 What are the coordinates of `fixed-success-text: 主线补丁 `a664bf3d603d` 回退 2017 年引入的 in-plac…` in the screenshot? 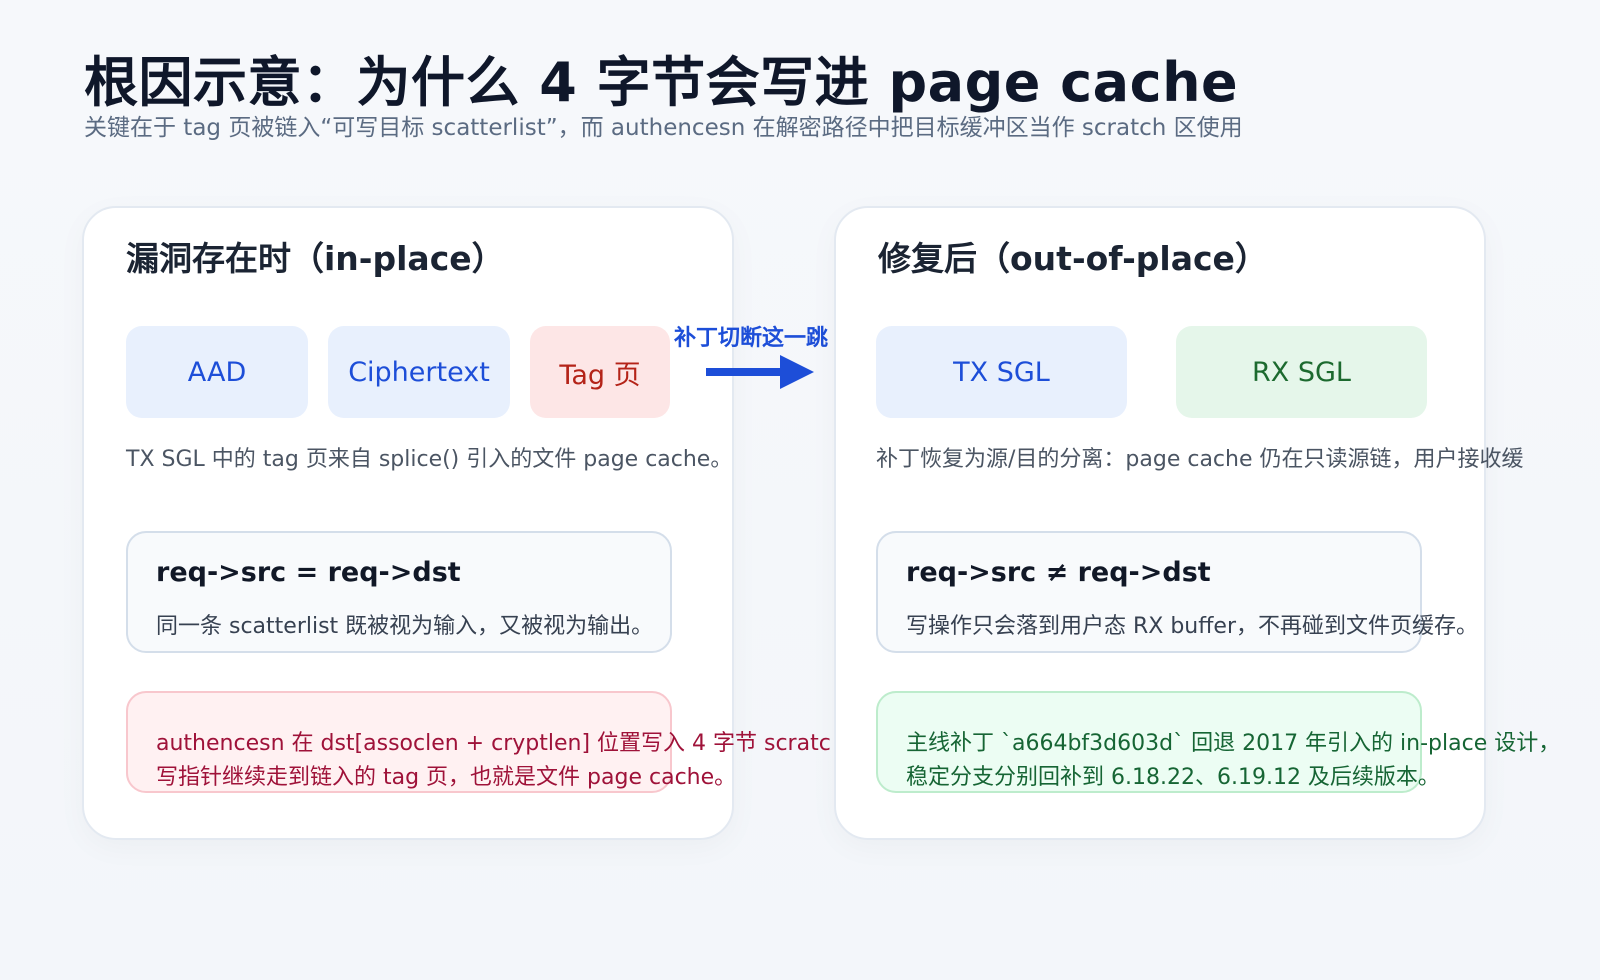 It's located at (1233, 761).